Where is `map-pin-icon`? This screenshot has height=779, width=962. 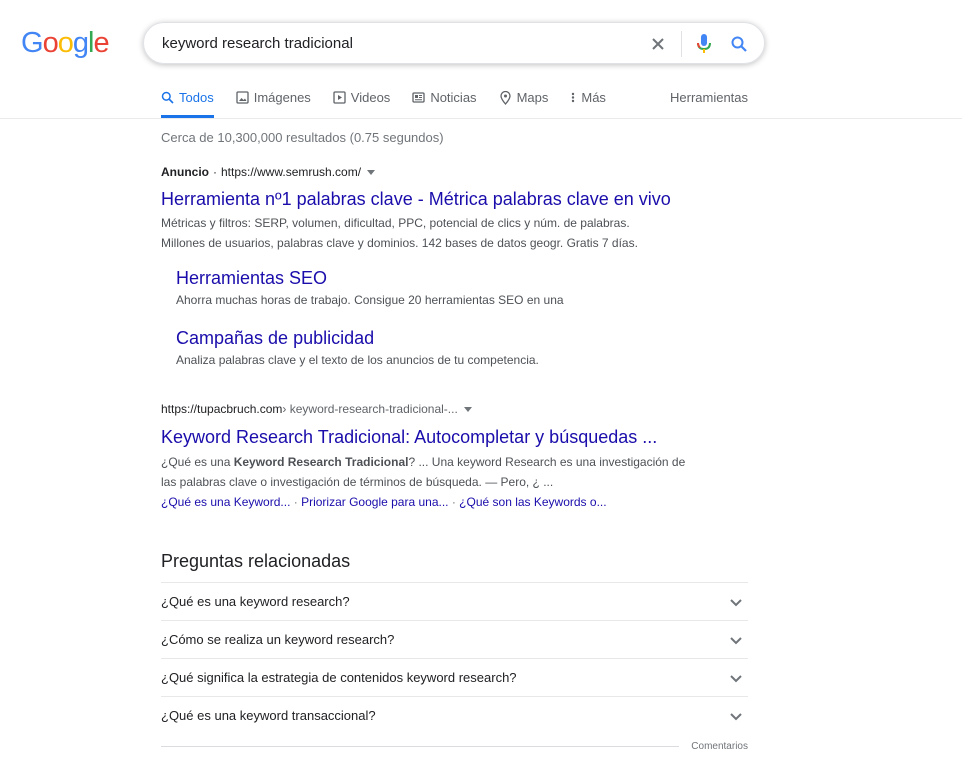 map-pin-icon is located at coordinates (505, 98).